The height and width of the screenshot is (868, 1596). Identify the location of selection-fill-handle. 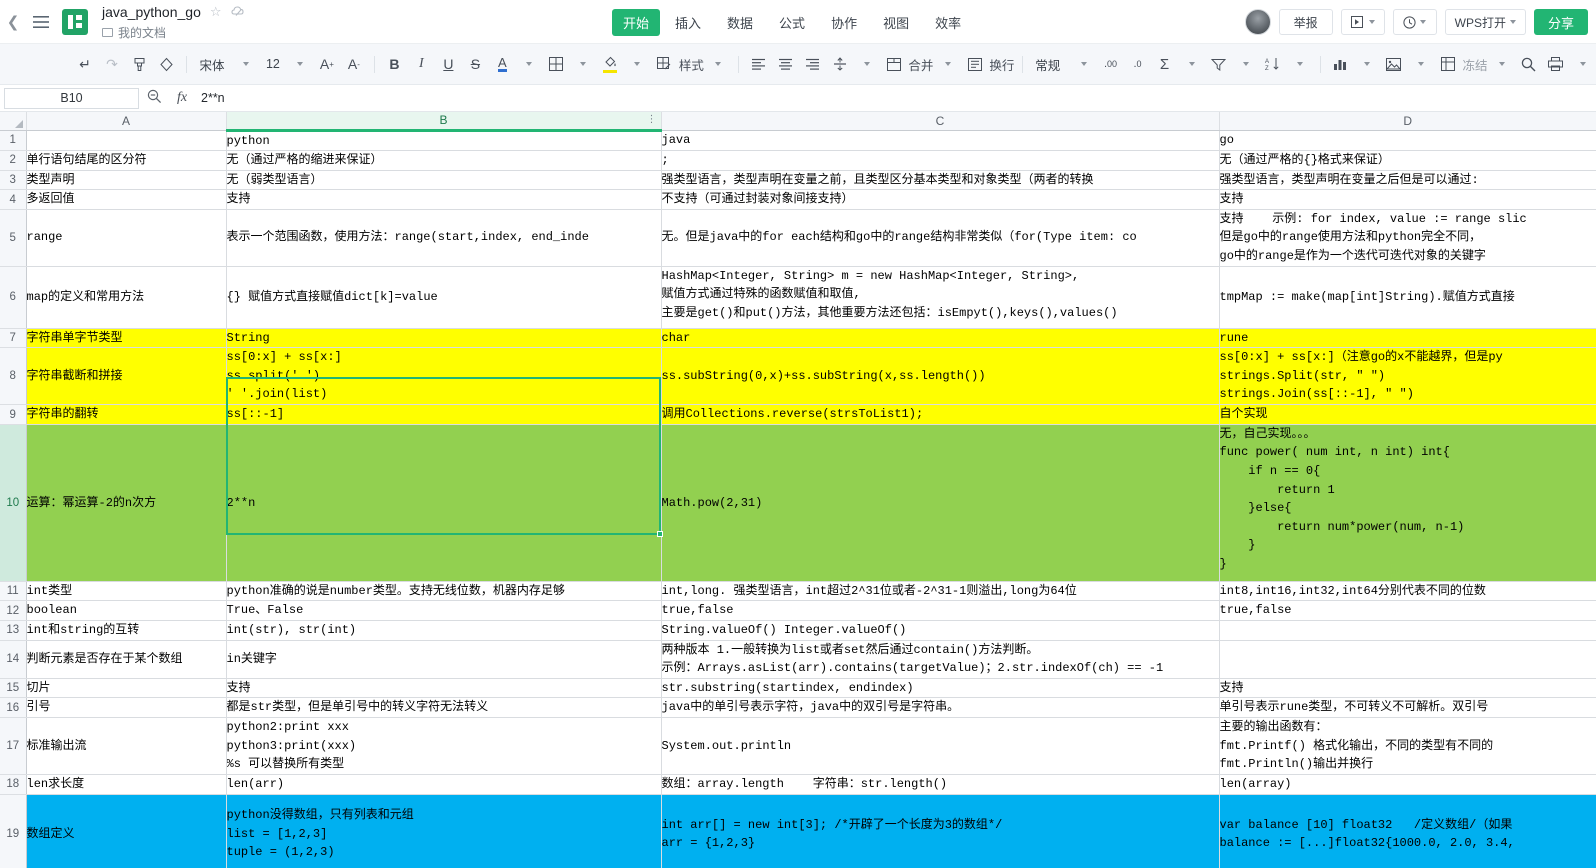
(660, 534).